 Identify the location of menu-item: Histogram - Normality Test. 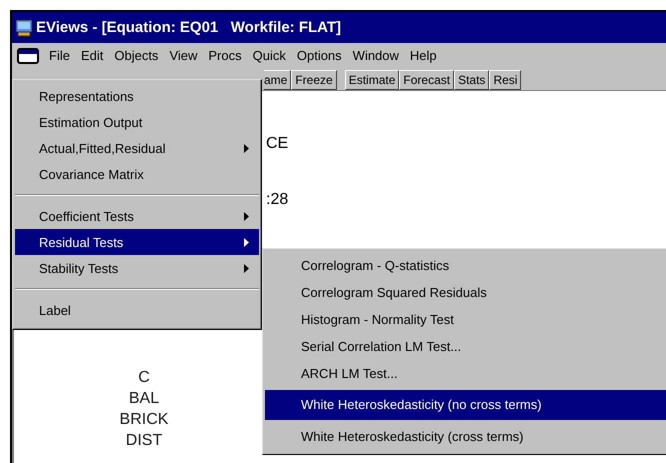
(465, 319).